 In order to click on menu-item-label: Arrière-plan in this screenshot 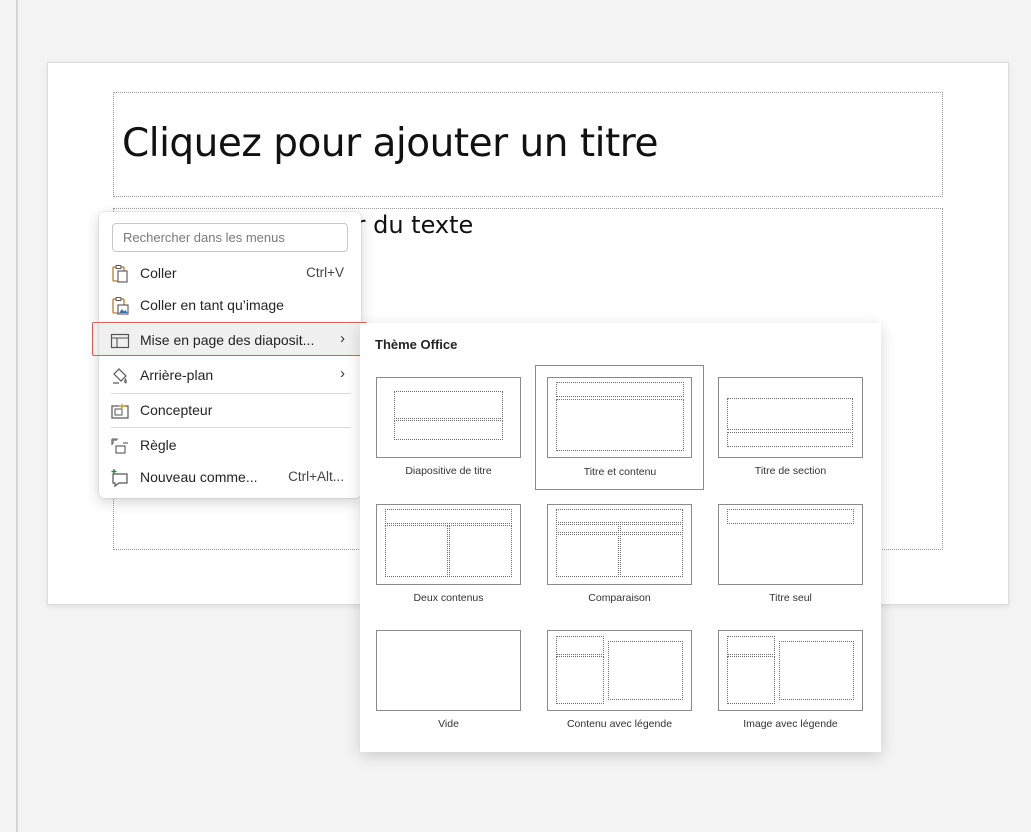, I will do `click(177, 375)`.